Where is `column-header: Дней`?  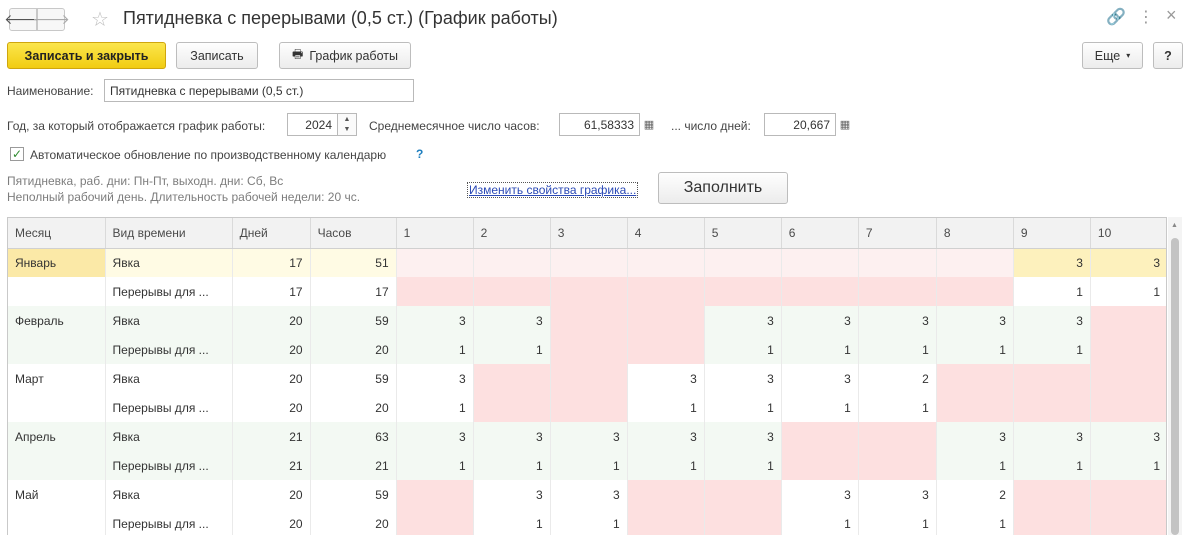 column-header: Дней is located at coordinates (271, 233).